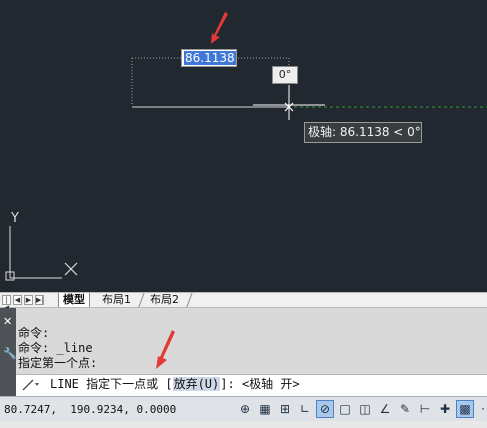 The height and width of the screenshot is (428, 487). I want to click on dimension-value: 86.1138, so click(210, 58).